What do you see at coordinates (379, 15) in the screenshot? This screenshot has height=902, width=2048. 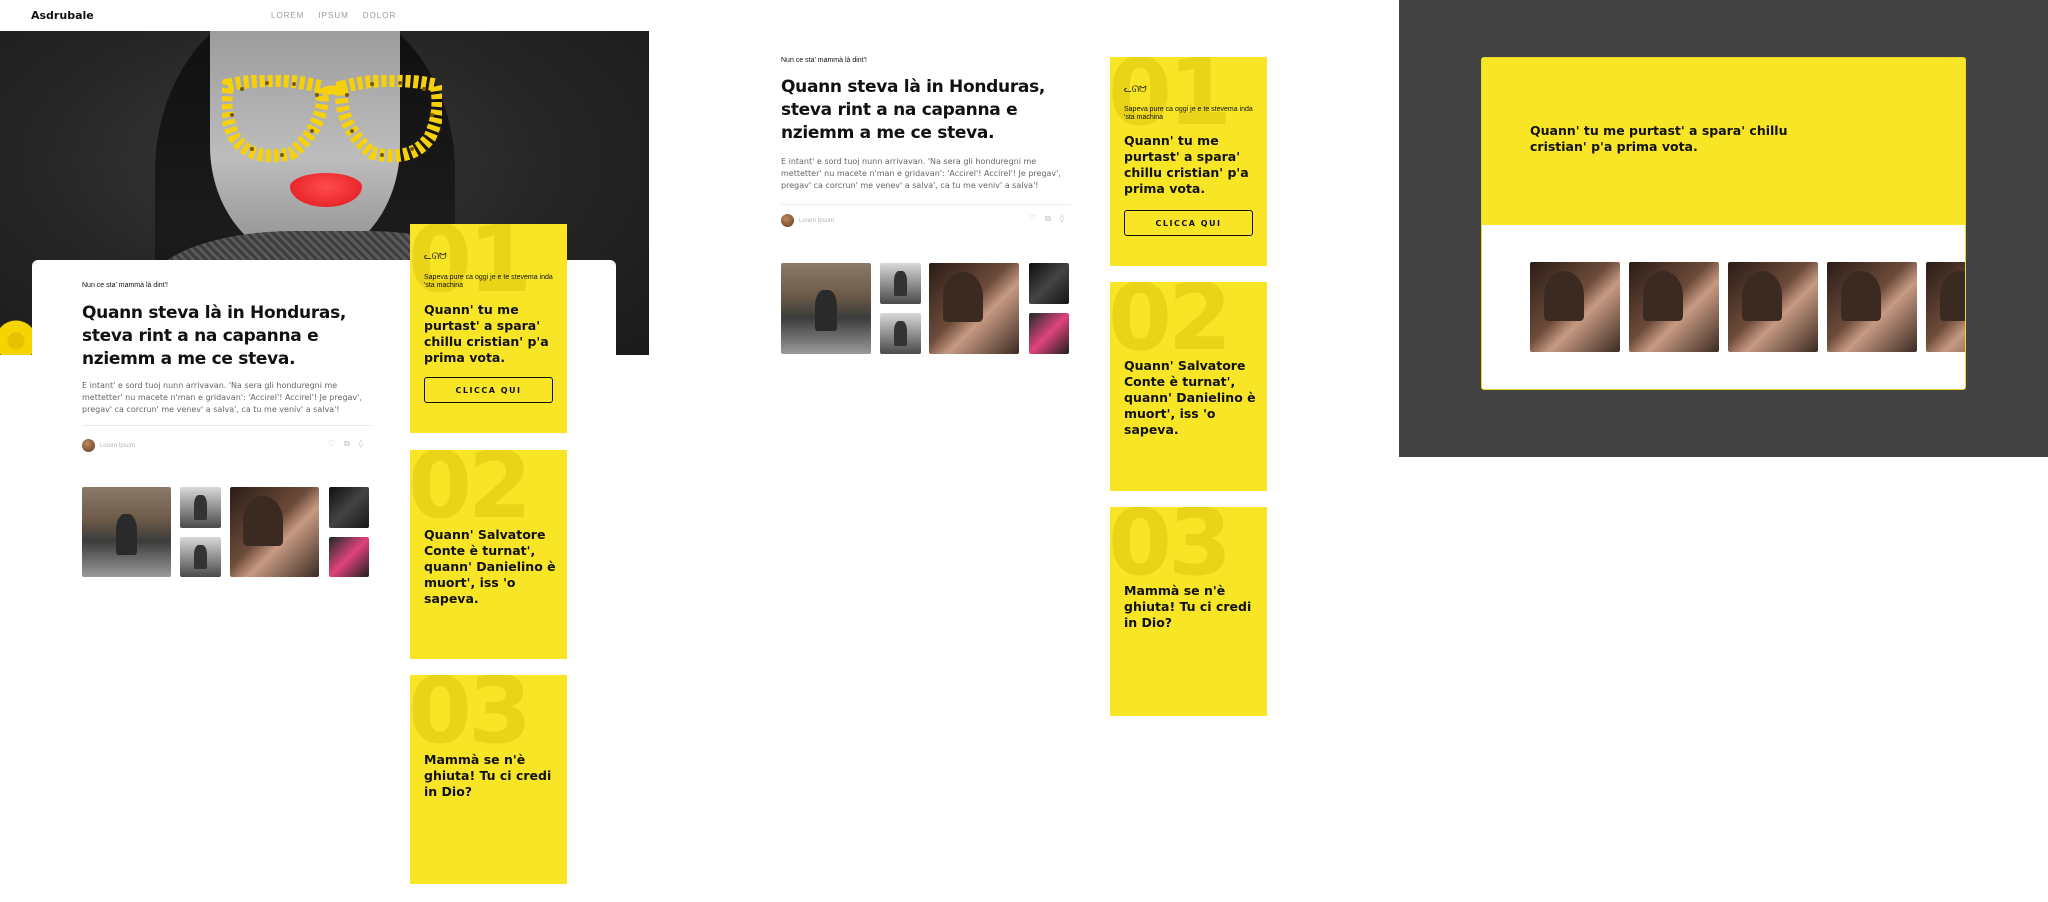 I see `nav-item-dolor: DOLOR` at bounding box center [379, 15].